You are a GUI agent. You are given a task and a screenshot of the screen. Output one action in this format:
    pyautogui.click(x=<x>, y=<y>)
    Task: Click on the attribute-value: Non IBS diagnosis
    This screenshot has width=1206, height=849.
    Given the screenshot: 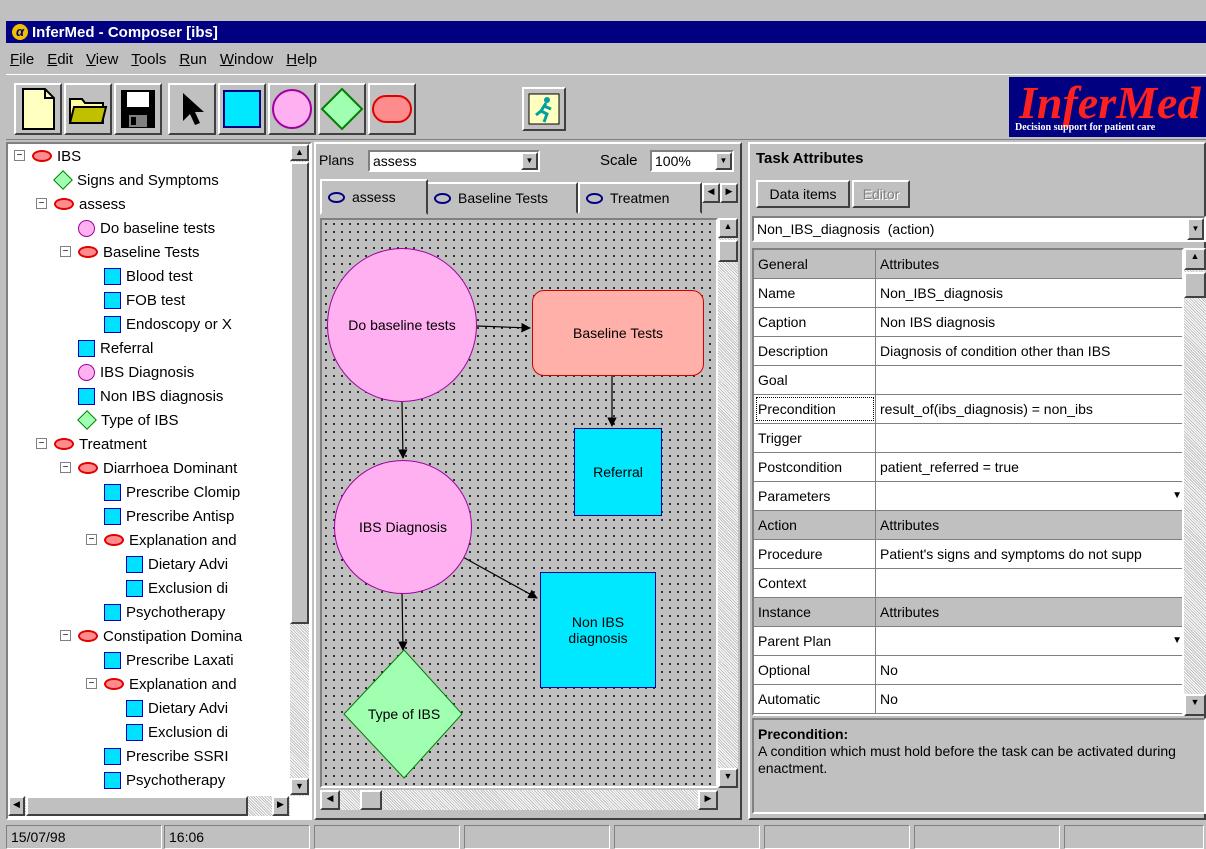 What is the action you would take?
    pyautogui.click(x=1029, y=322)
    